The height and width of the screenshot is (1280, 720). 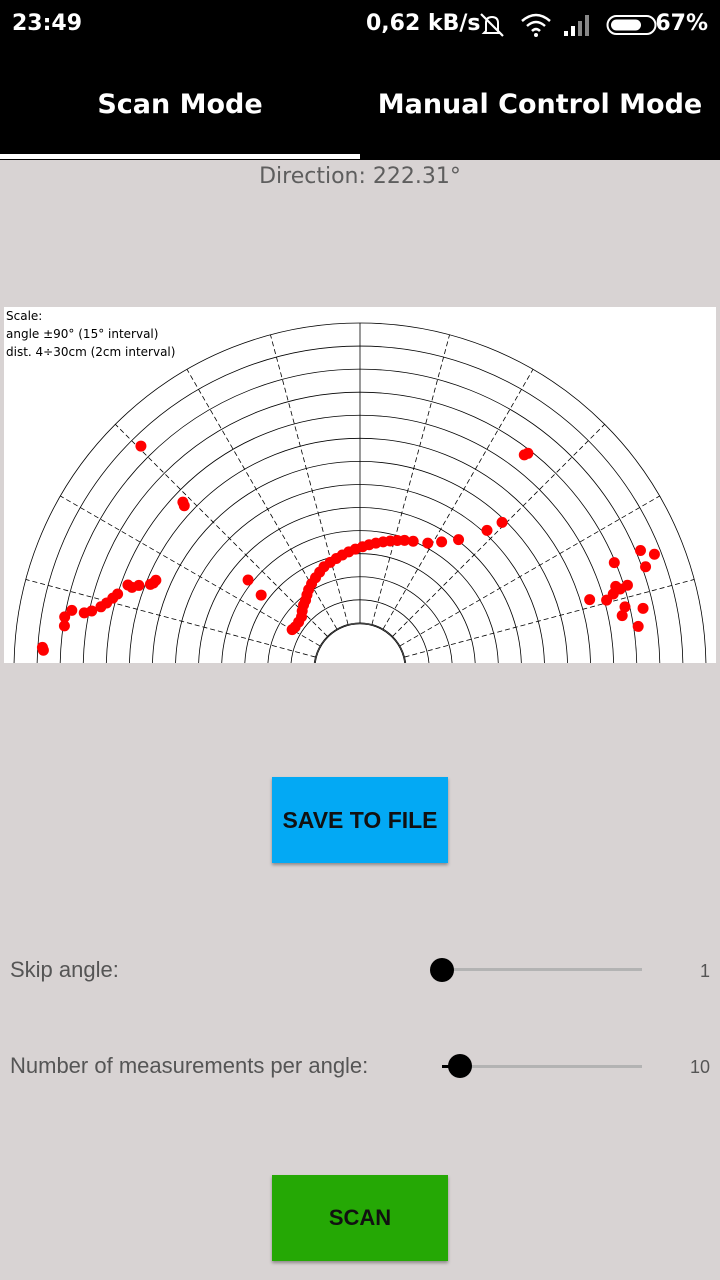 What do you see at coordinates (536, 25) in the screenshot?
I see `wifi-icon` at bounding box center [536, 25].